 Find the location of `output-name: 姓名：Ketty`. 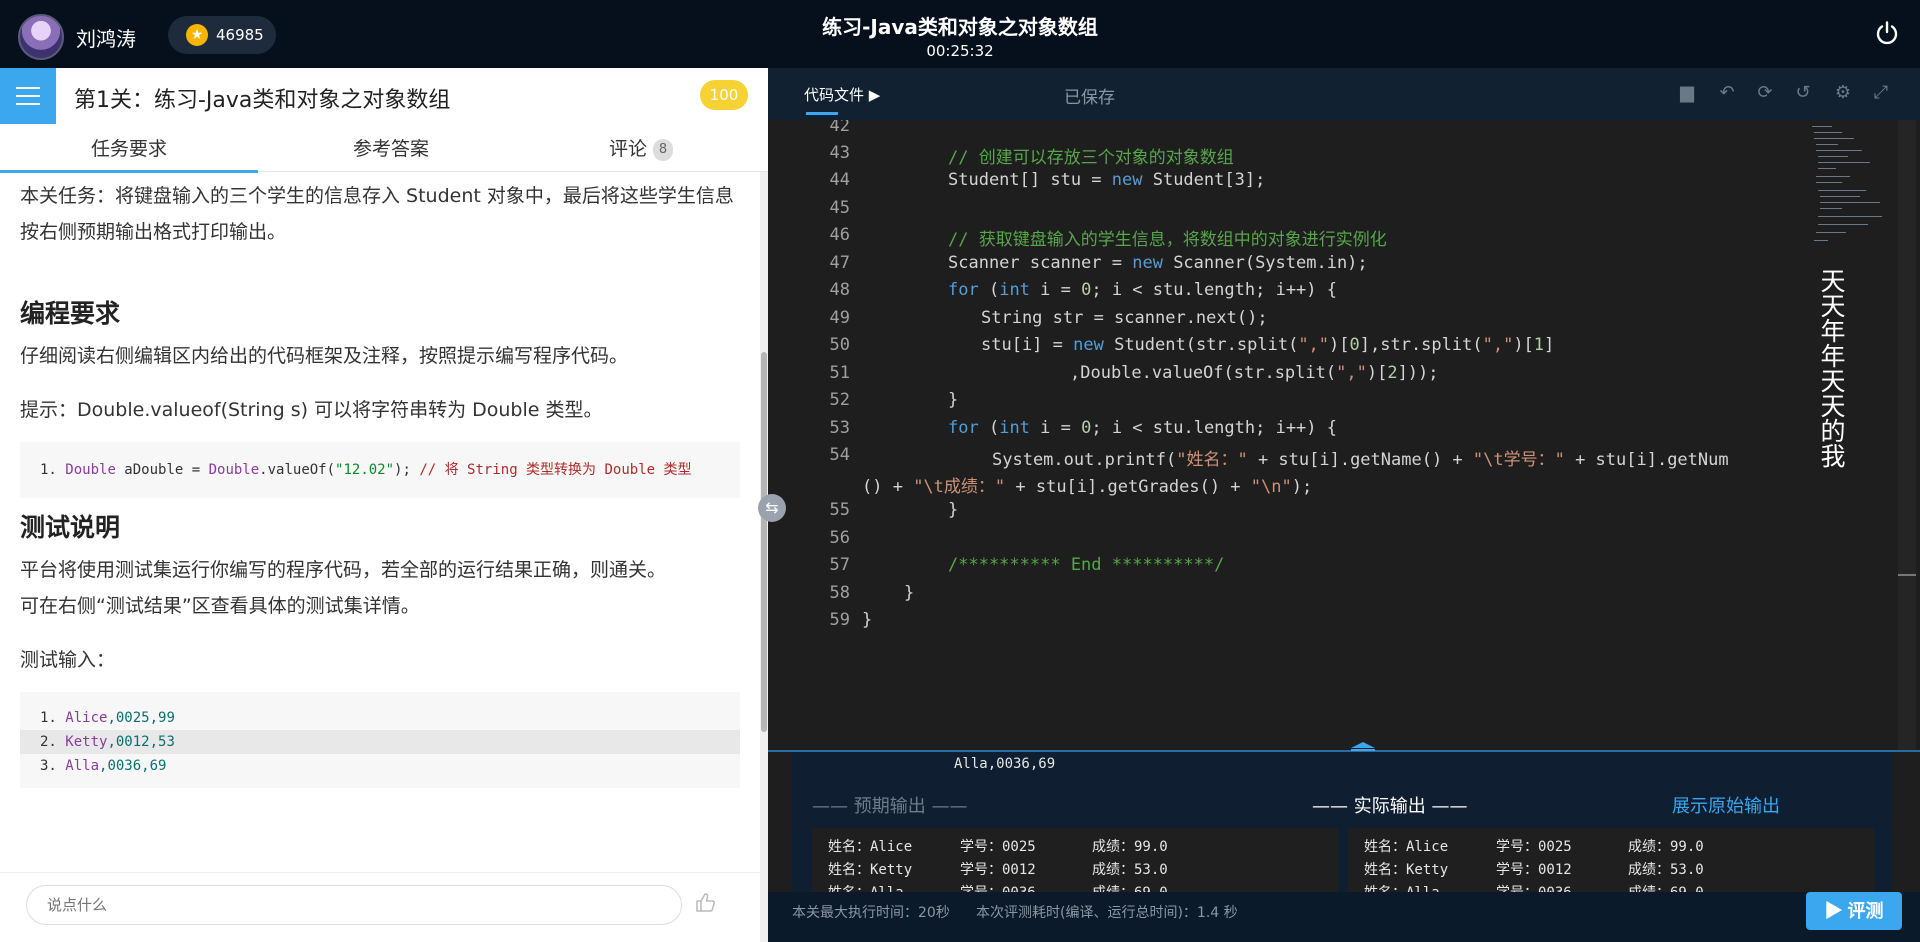

output-name: 姓名：Ketty is located at coordinates (1406, 870).